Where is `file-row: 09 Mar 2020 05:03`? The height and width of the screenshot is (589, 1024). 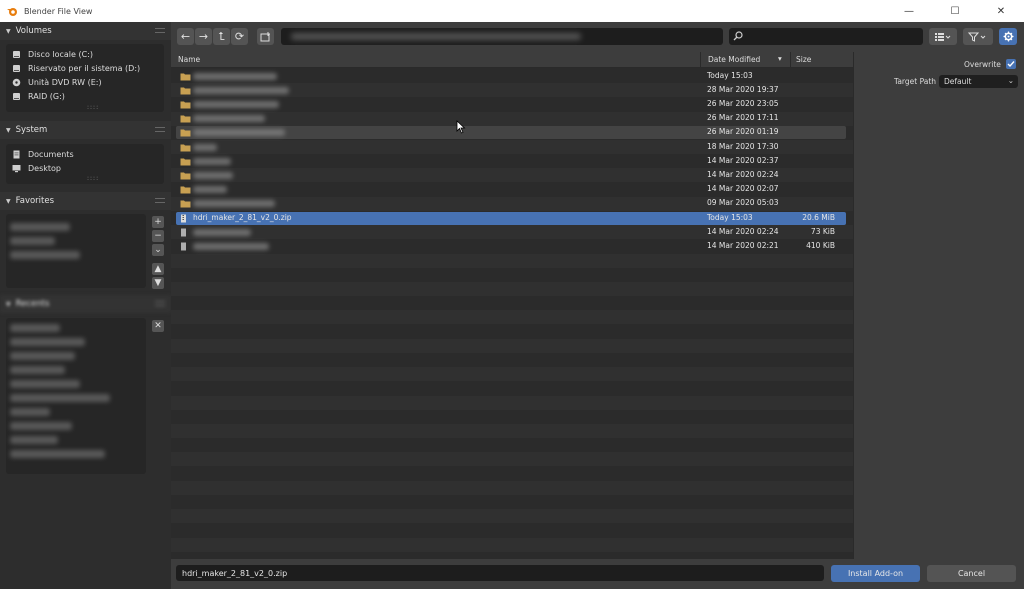
file-row: 09 Mar 2020 05:03 is located at coordinates (511, 203).